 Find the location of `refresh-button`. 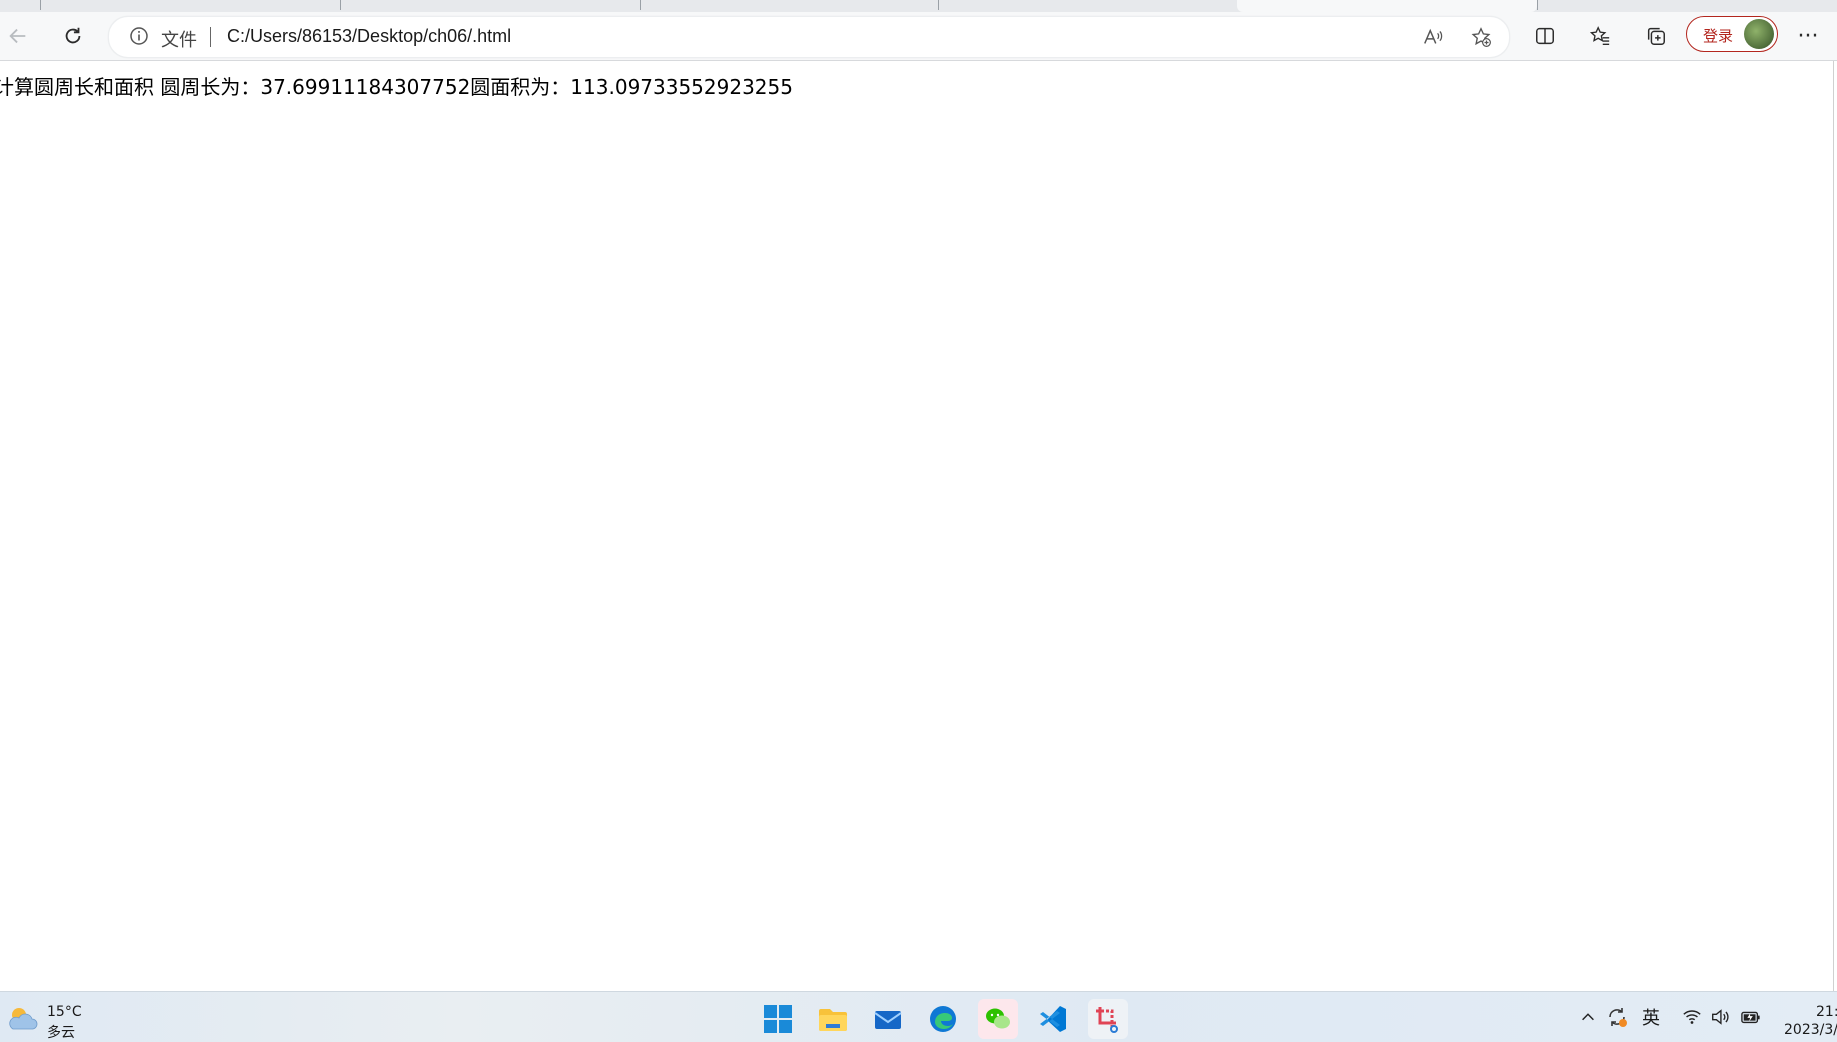

refresh-button is located at coordinates (73, 36).